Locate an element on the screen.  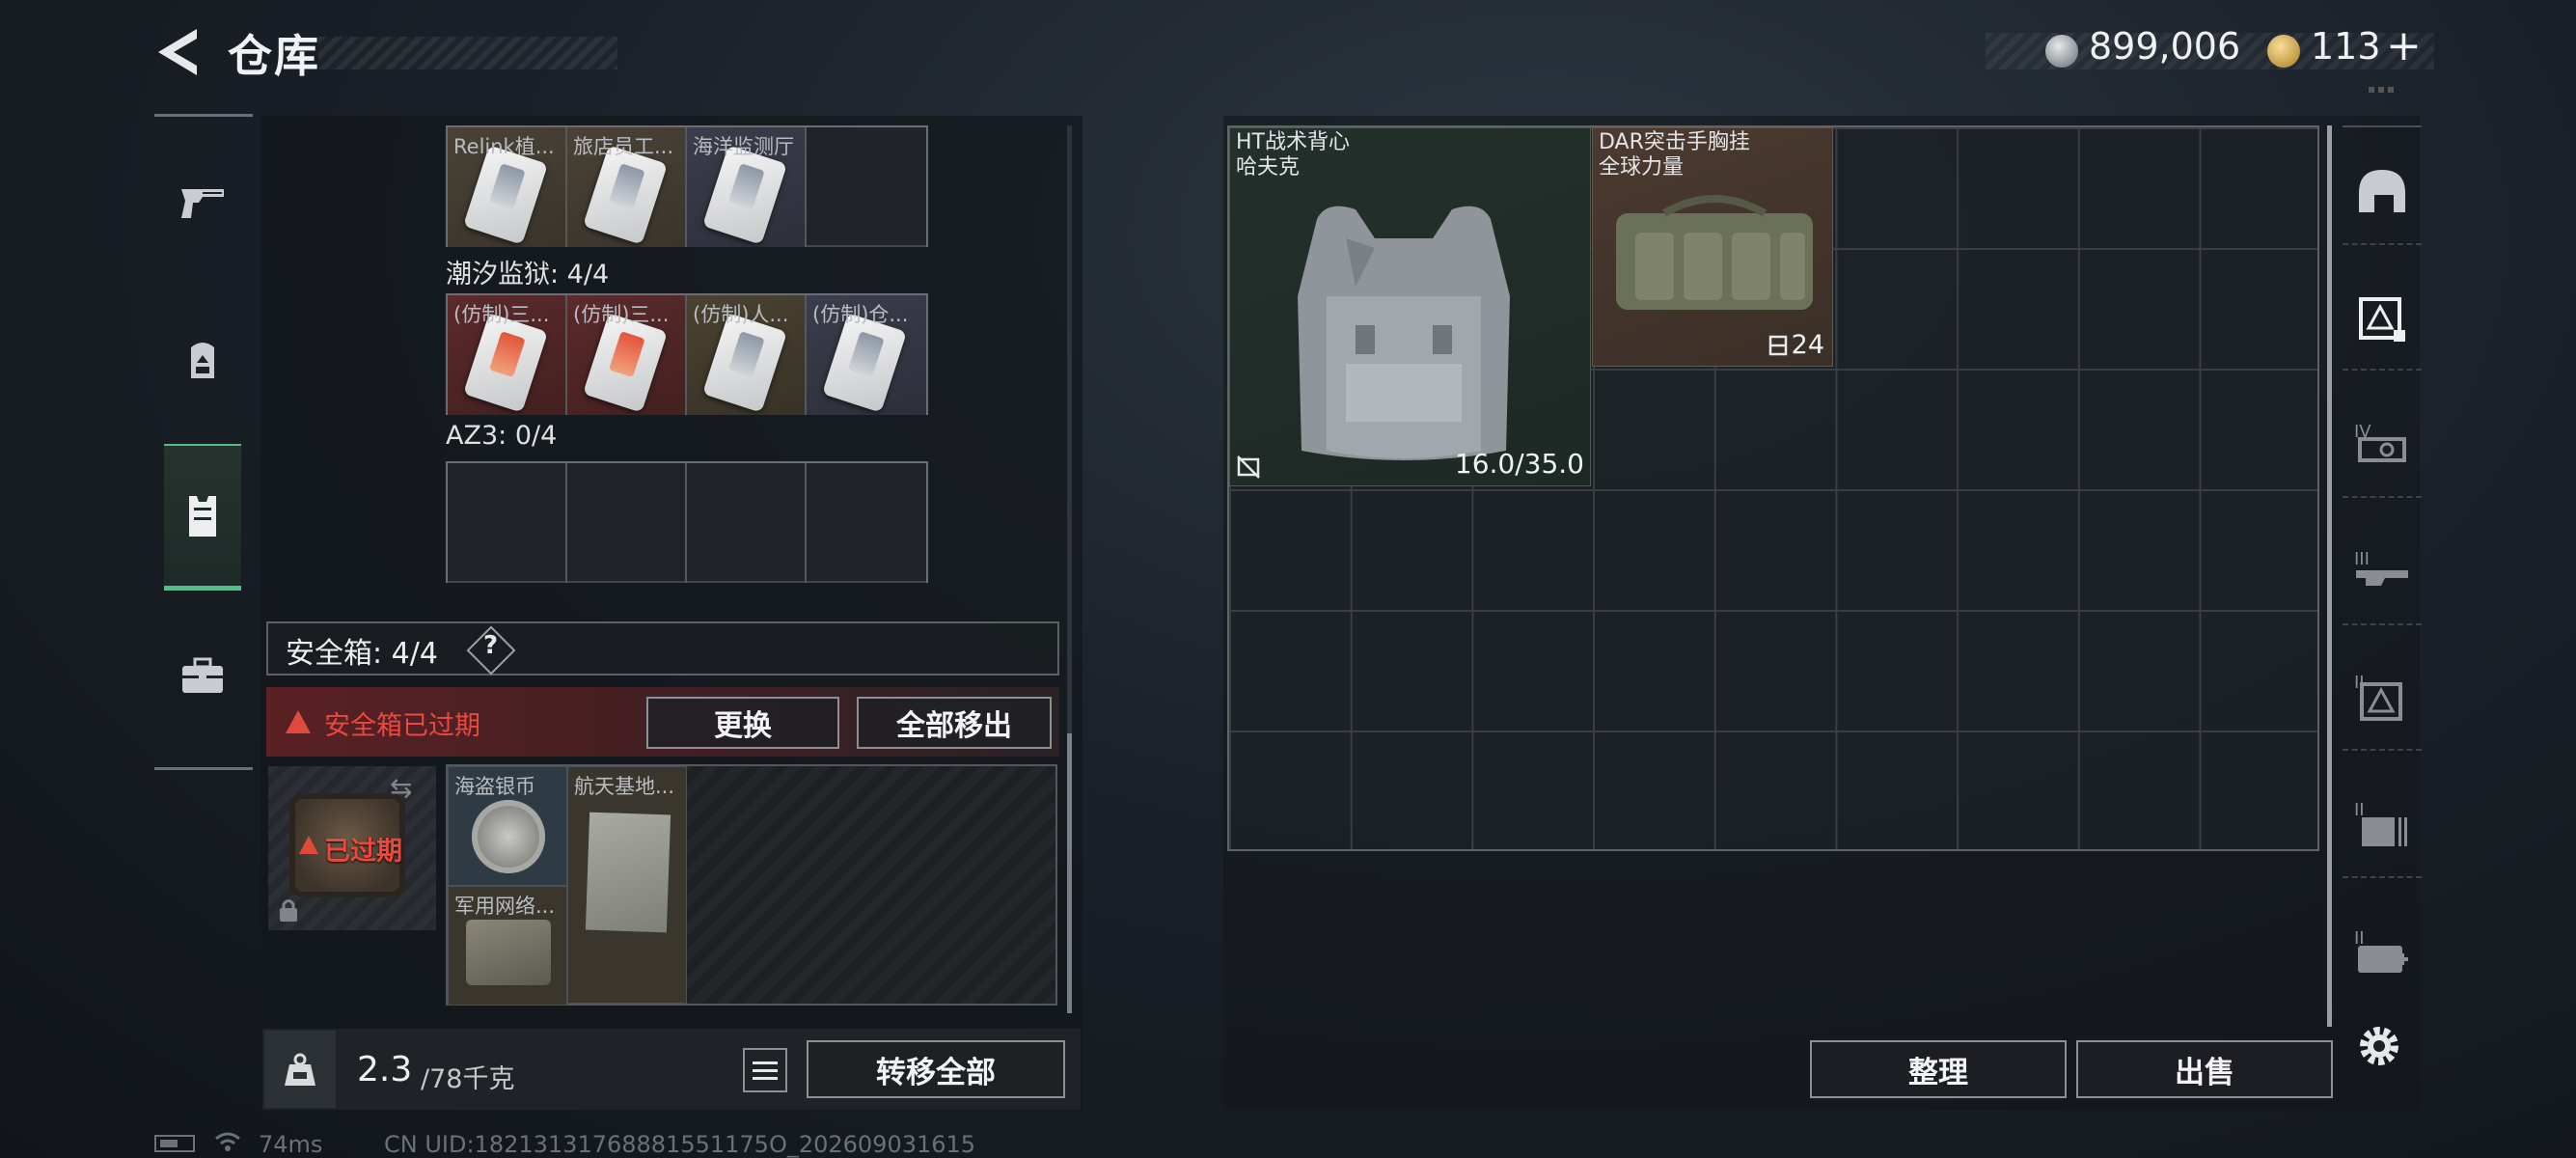
storage-item-vest: HT战术背心 哈夫克 16.0/35.0 is located at coordinates (1410, 306).